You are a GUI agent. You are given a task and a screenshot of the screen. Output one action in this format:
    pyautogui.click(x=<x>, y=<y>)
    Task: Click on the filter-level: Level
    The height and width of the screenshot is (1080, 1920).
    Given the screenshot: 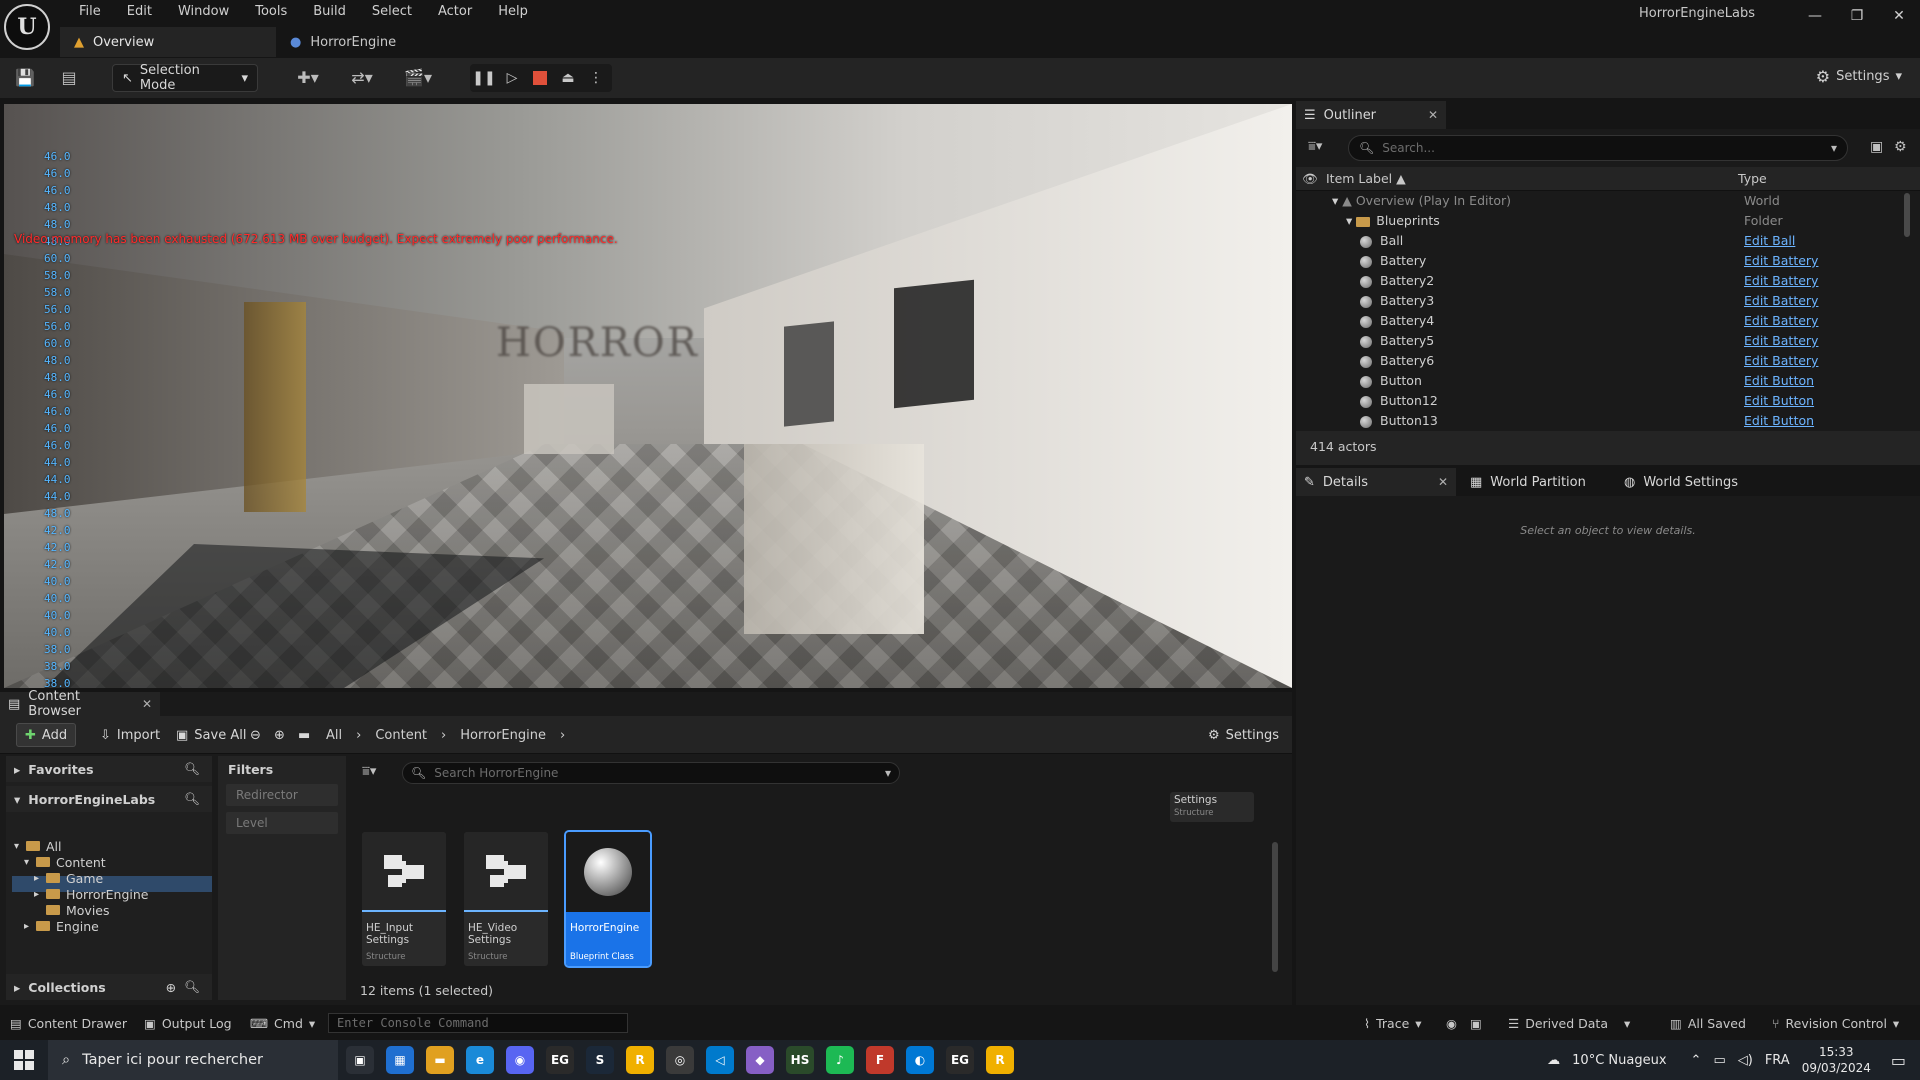 What is the action you would take?
    pyautogui.click(x=282, y=823)
    